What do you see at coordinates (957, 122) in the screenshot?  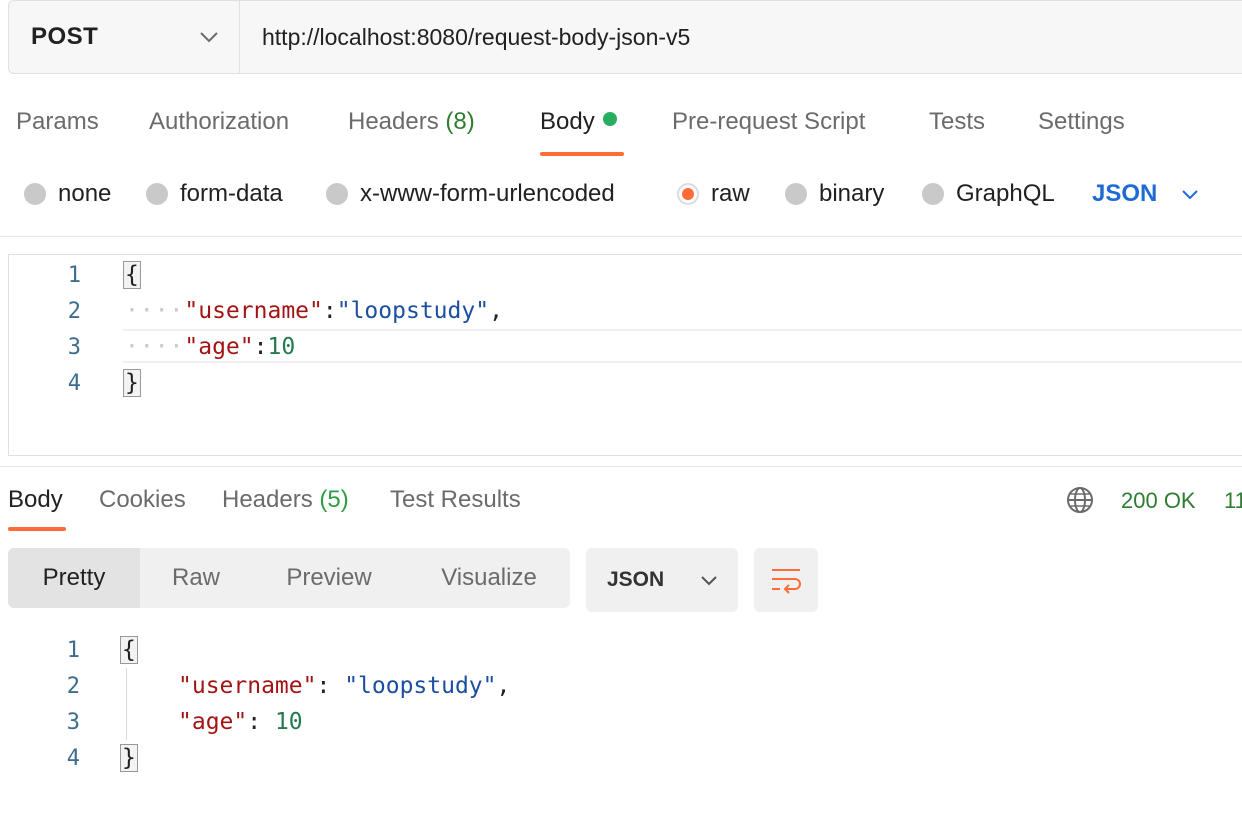 I see `tab-tests: Tests` at bounding box center [957, 122].